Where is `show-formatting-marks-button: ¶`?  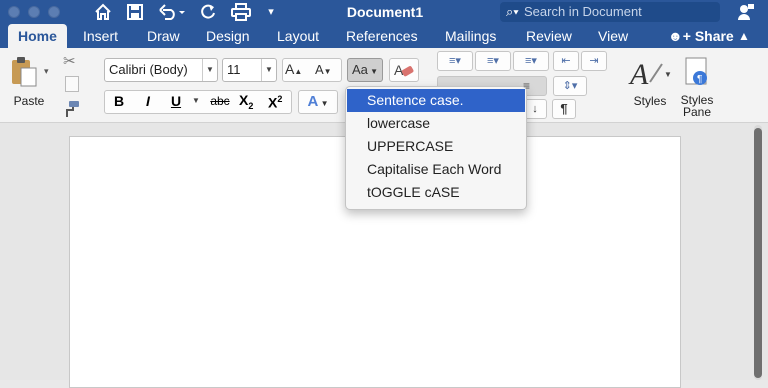 show-formatting-marks-button: ¶ is located at coordinates (564, 109).